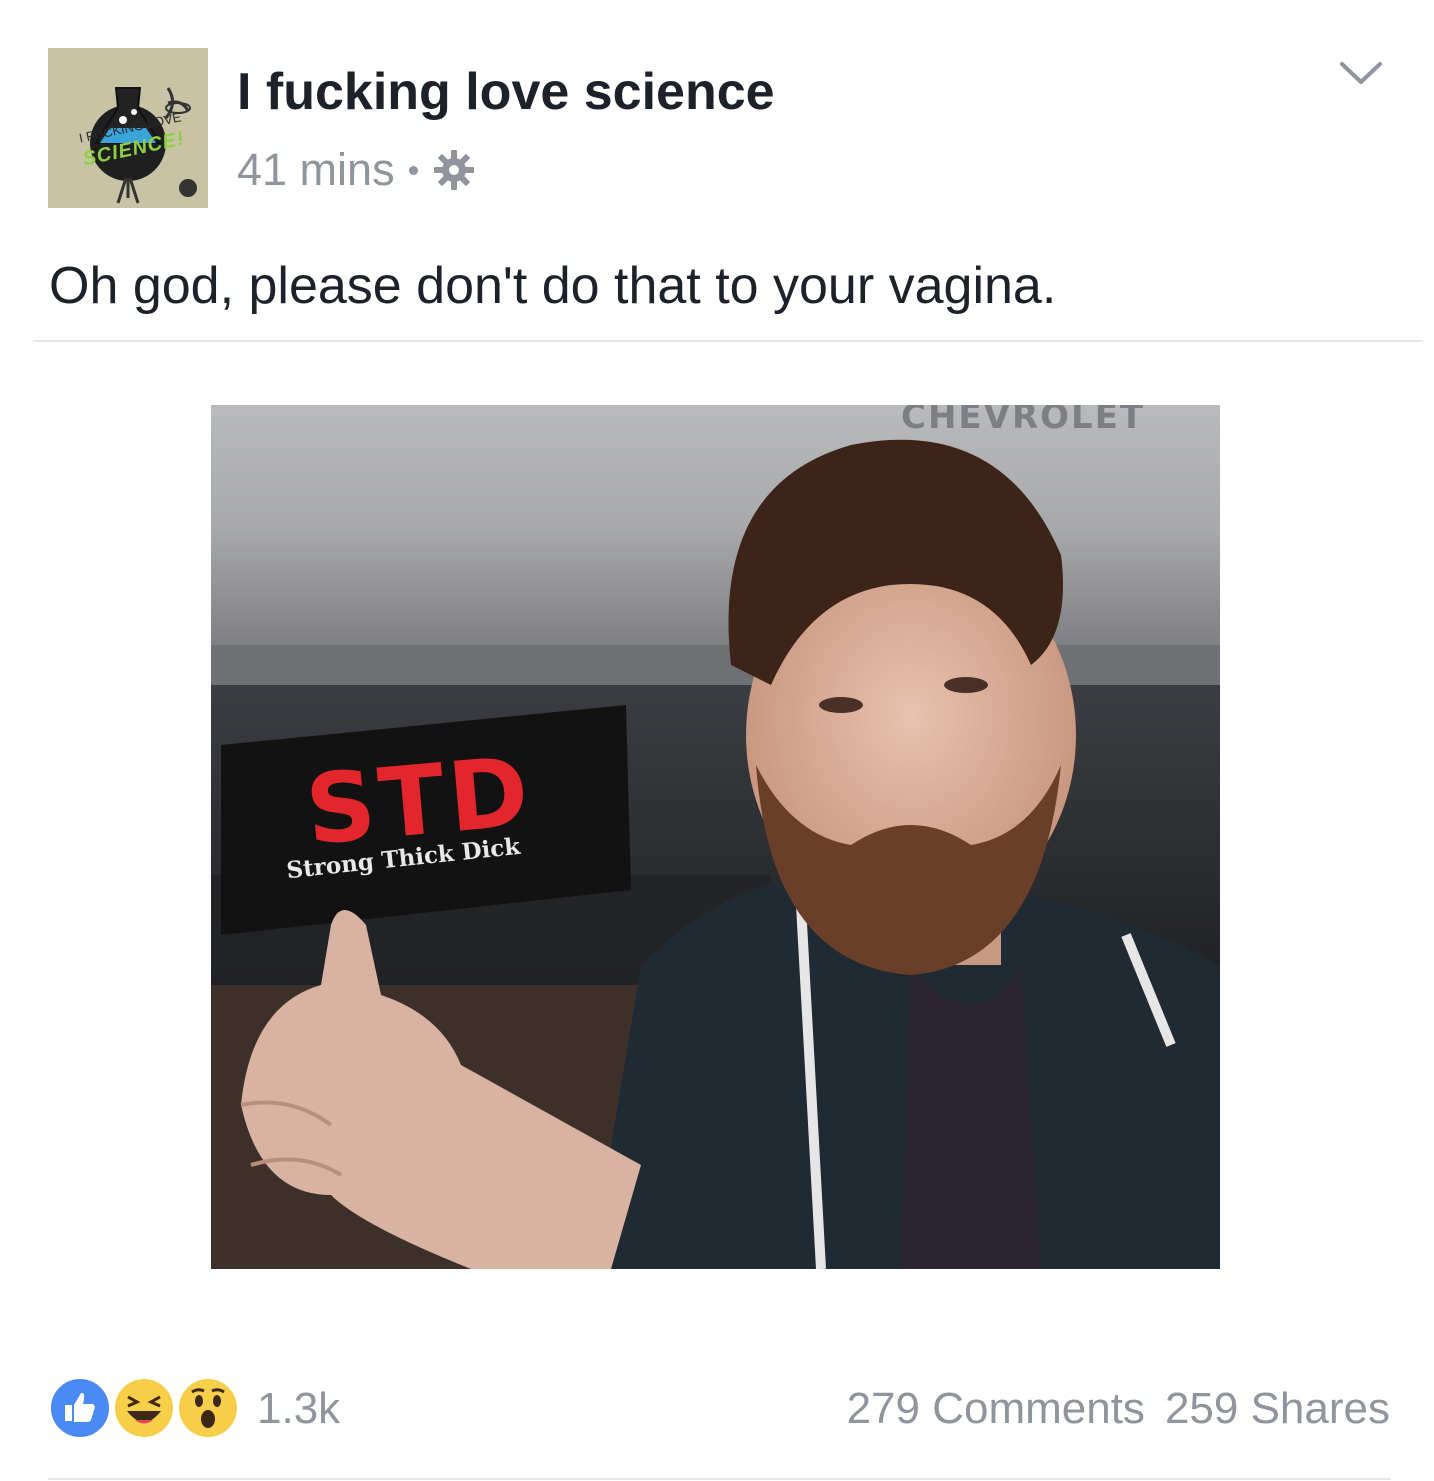 Image resolution: width=1434 pixels, height=1481 pixels. I want to click on post-stats: 279 Comments 259 Shares, so click(1118, 1409).